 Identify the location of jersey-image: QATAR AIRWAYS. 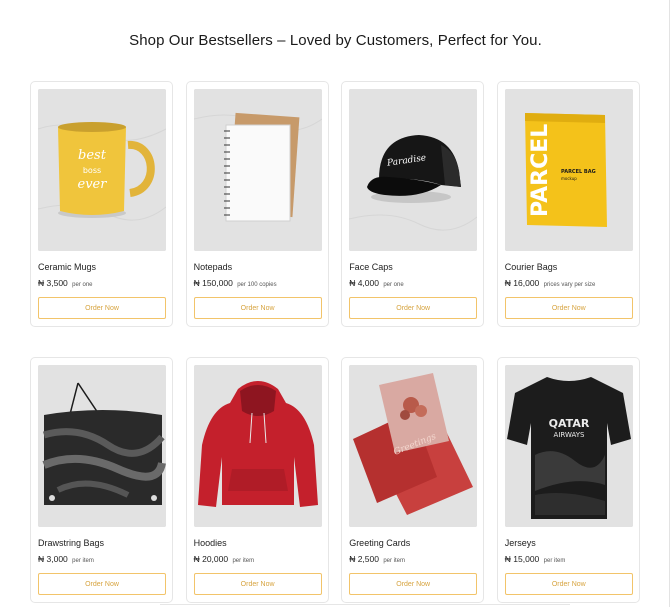
(568, 446).